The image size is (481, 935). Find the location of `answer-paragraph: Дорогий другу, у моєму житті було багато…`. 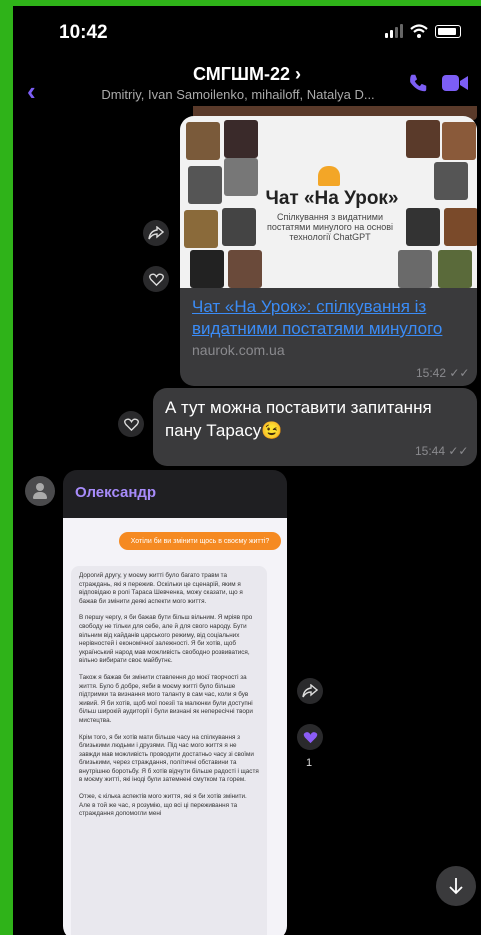

answer-paragraph: Дорогий другу, у моєму житті було багато… is located at coordinates (161, 588).